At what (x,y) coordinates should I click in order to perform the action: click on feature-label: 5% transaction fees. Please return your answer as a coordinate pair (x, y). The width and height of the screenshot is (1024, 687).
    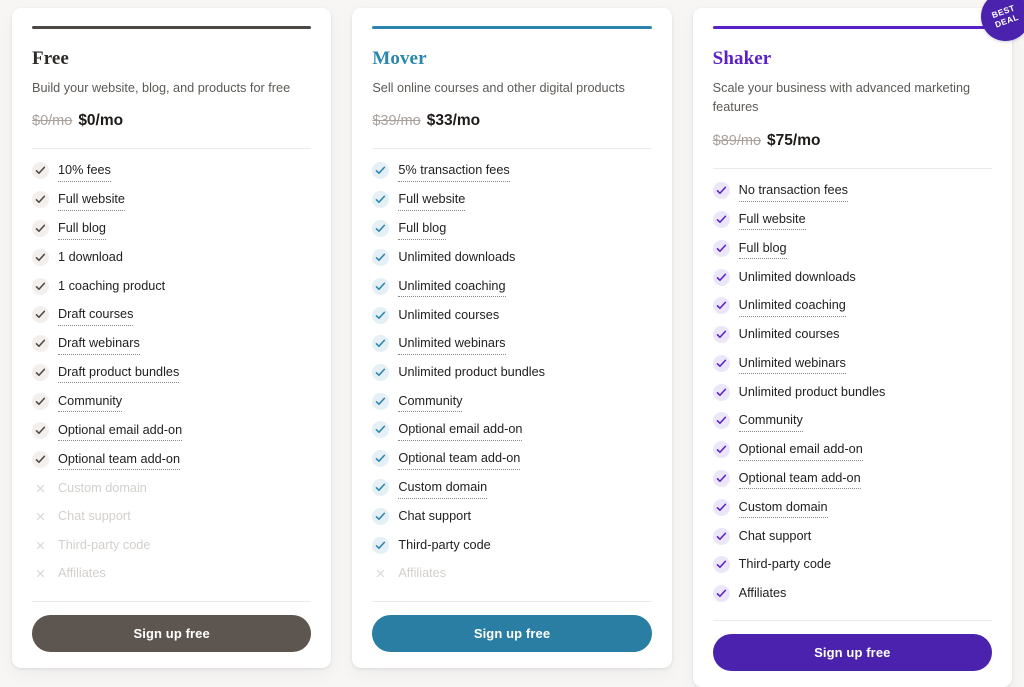
    Looking at the image, I should click on (454, 171).